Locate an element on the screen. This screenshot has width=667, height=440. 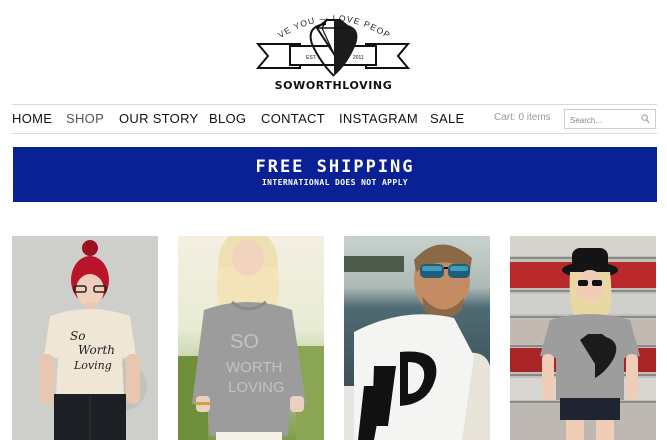
nav-item-sale: SALE is located at coordinates (447, 118).